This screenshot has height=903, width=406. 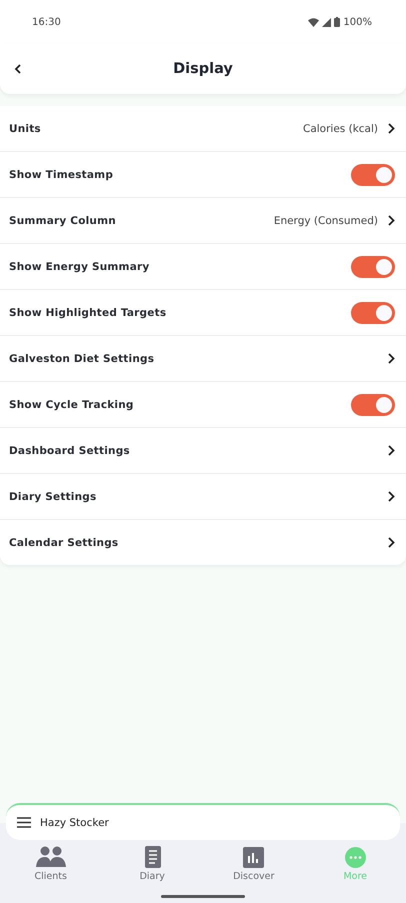 I want to click on nav-tab: Diary, so click(x=152, y=864).